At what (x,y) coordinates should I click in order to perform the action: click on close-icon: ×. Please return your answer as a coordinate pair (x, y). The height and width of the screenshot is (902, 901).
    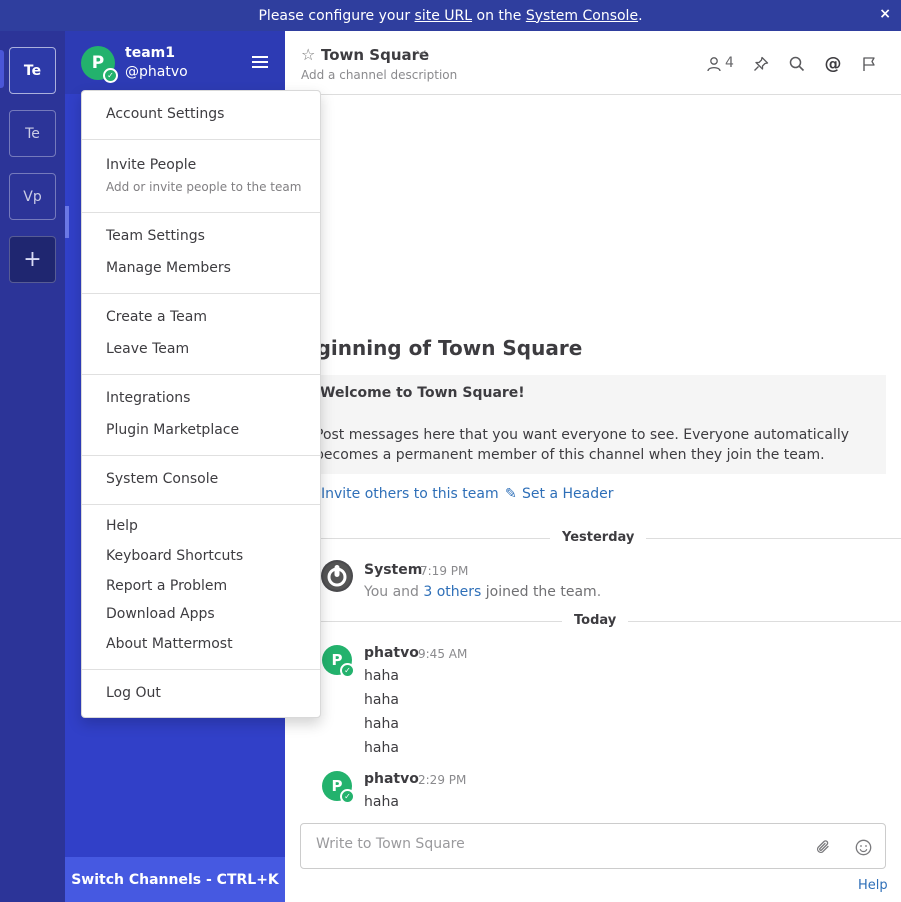
    Looking at the image, I should click on (885, 14).